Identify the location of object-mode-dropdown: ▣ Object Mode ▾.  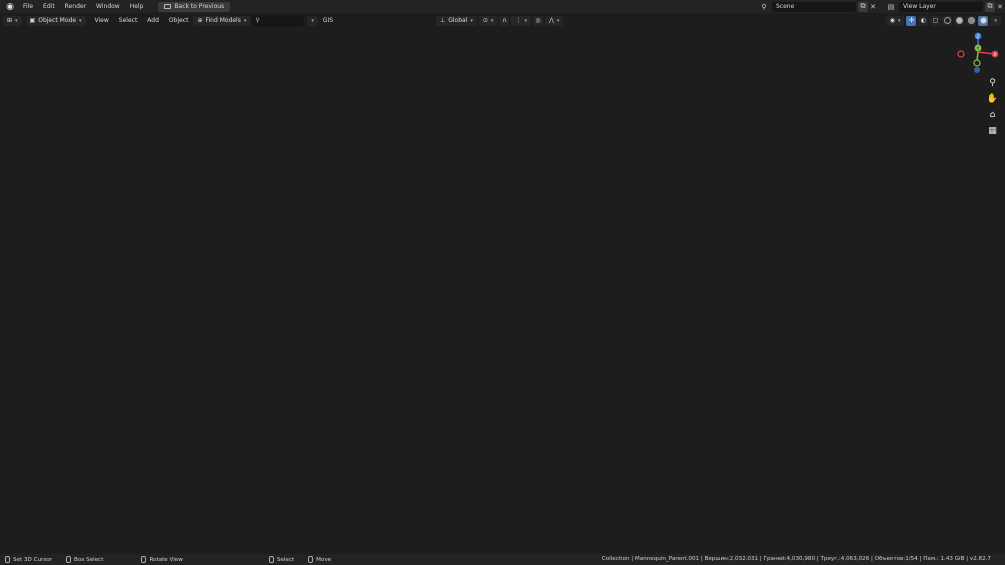
(55, 20).